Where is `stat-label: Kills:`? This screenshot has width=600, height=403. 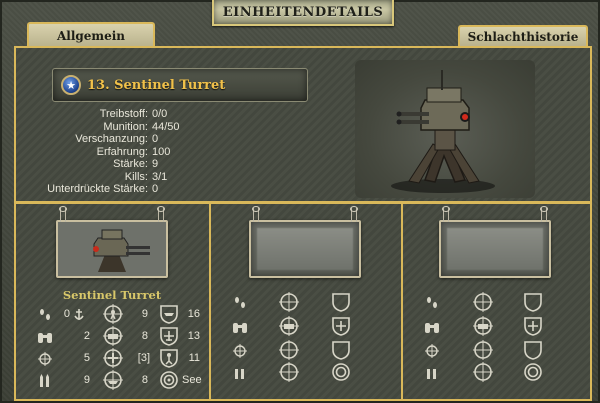
stat-label: Kills: is located at coordinates (136, 176).